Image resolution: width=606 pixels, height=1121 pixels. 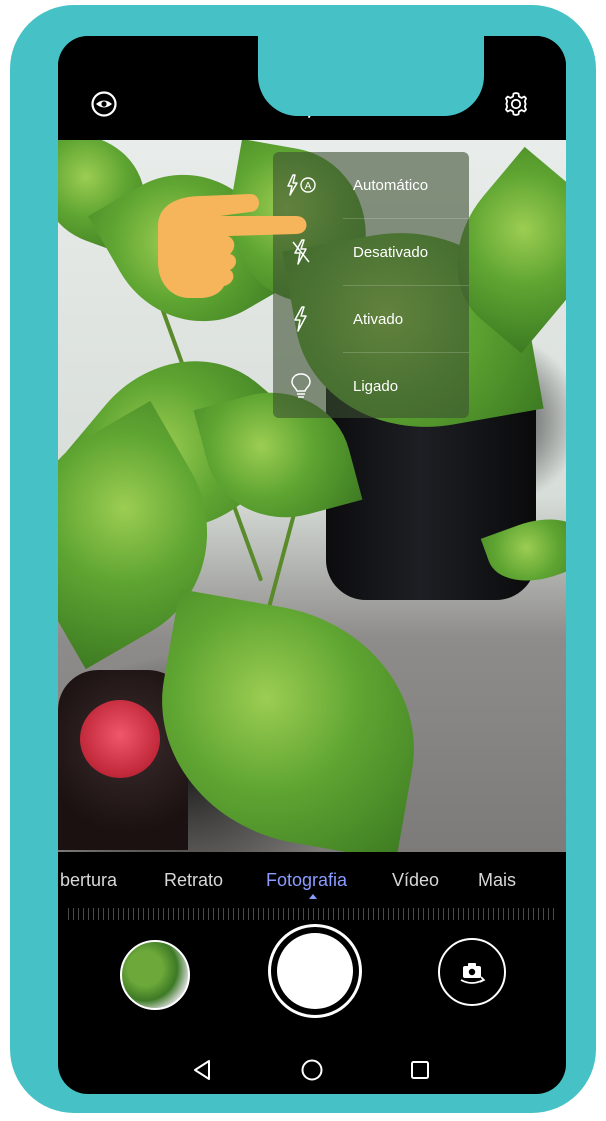 What do you see at coordinates (155, 975) in the screenshot?
I see `gallery-thumbnail` at bounding box center [155, 975].